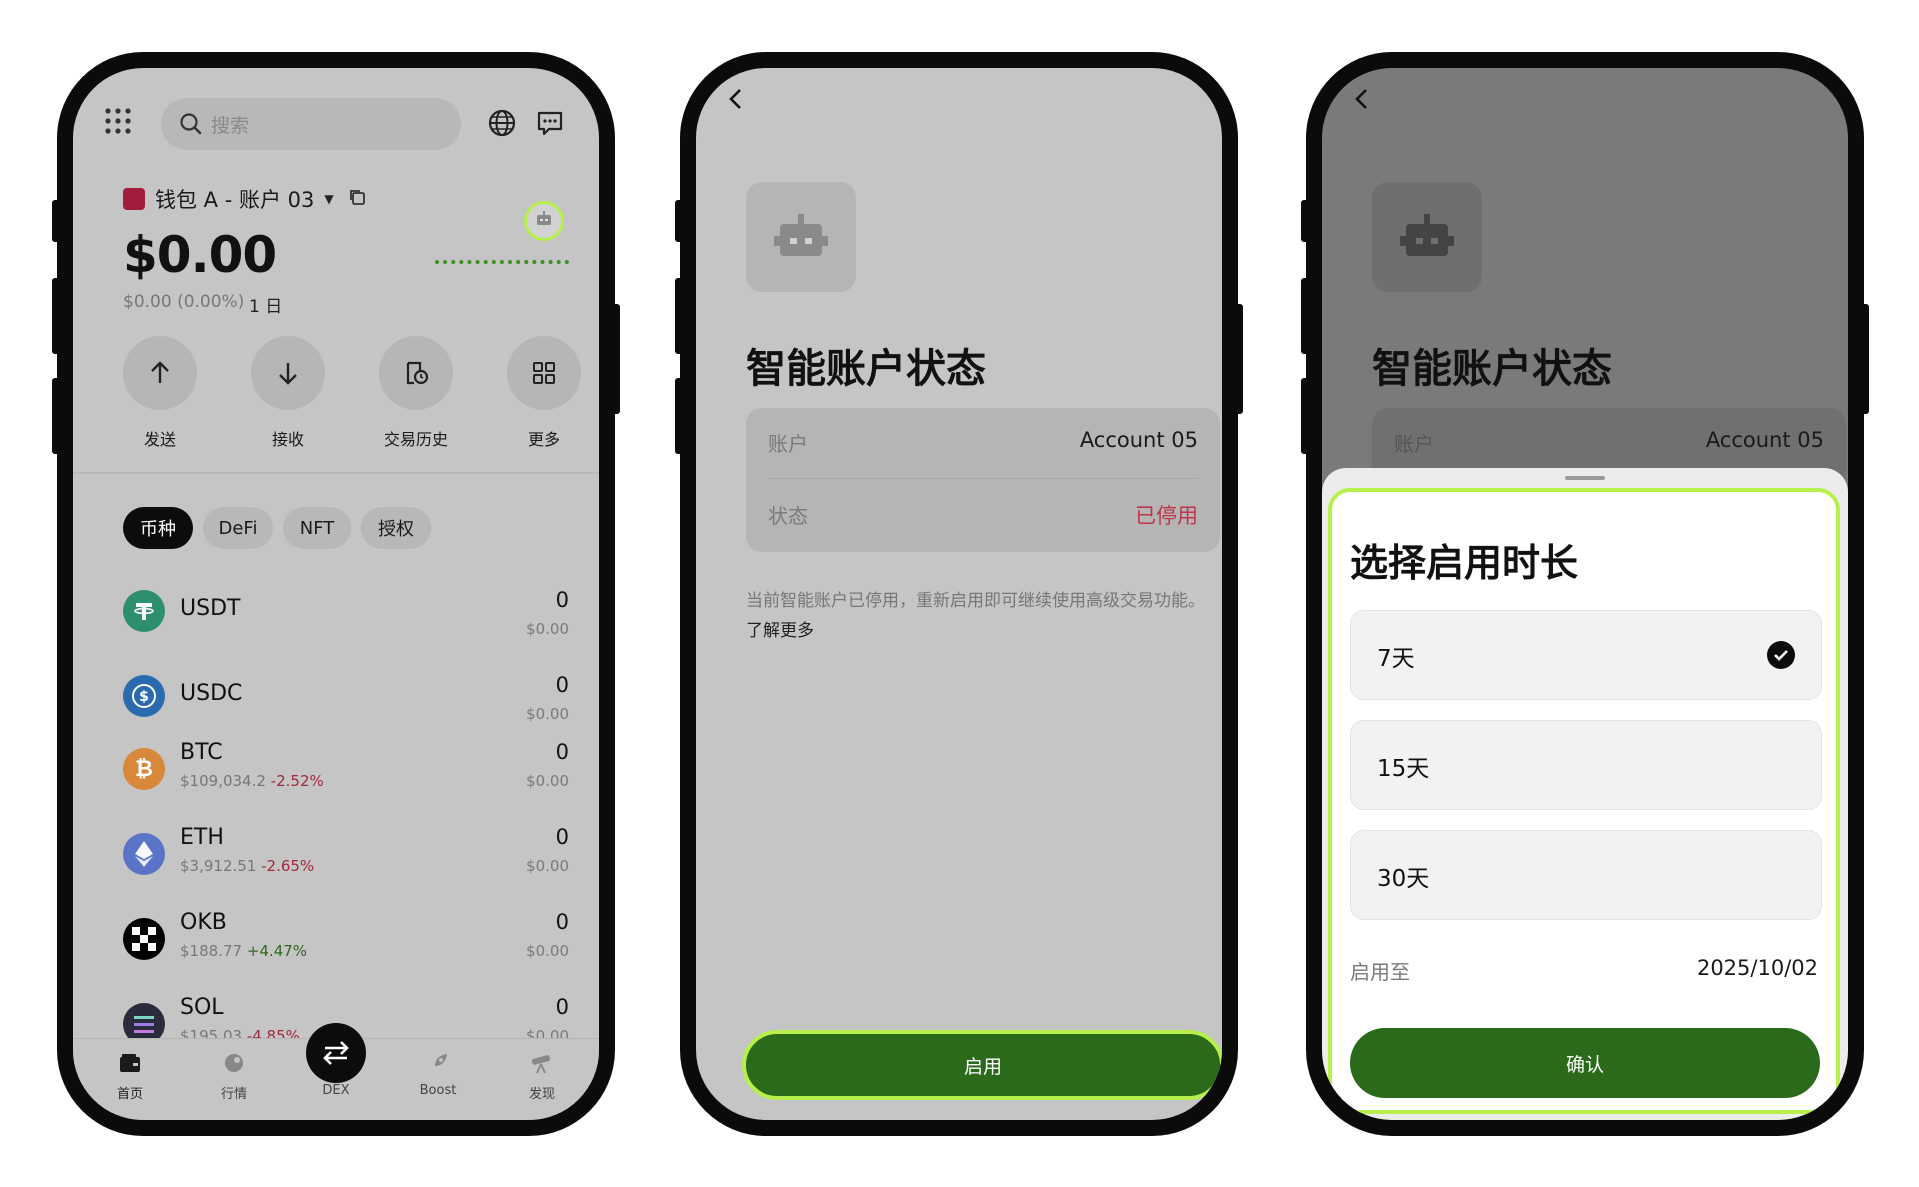 The image size is (1919, 1187). Describe the element at coordinates (983, 616) in the screenshot. I see `description: 当前智能账户已停用，重新启用即可继续使用高级交易功能。了解更多` at that location.